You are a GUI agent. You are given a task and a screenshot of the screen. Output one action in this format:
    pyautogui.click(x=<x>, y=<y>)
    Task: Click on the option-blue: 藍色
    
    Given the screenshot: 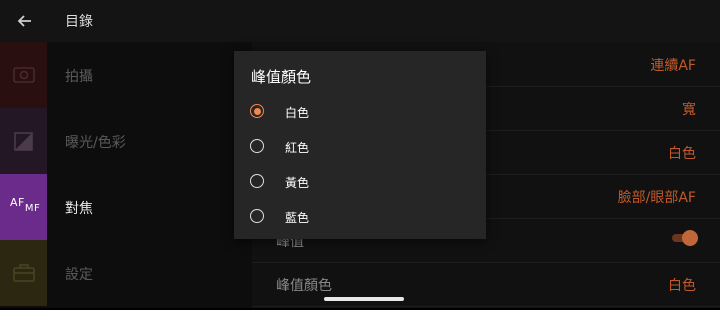 What is the action you would take?
    pyautogui.click(x=360, y=217)
    